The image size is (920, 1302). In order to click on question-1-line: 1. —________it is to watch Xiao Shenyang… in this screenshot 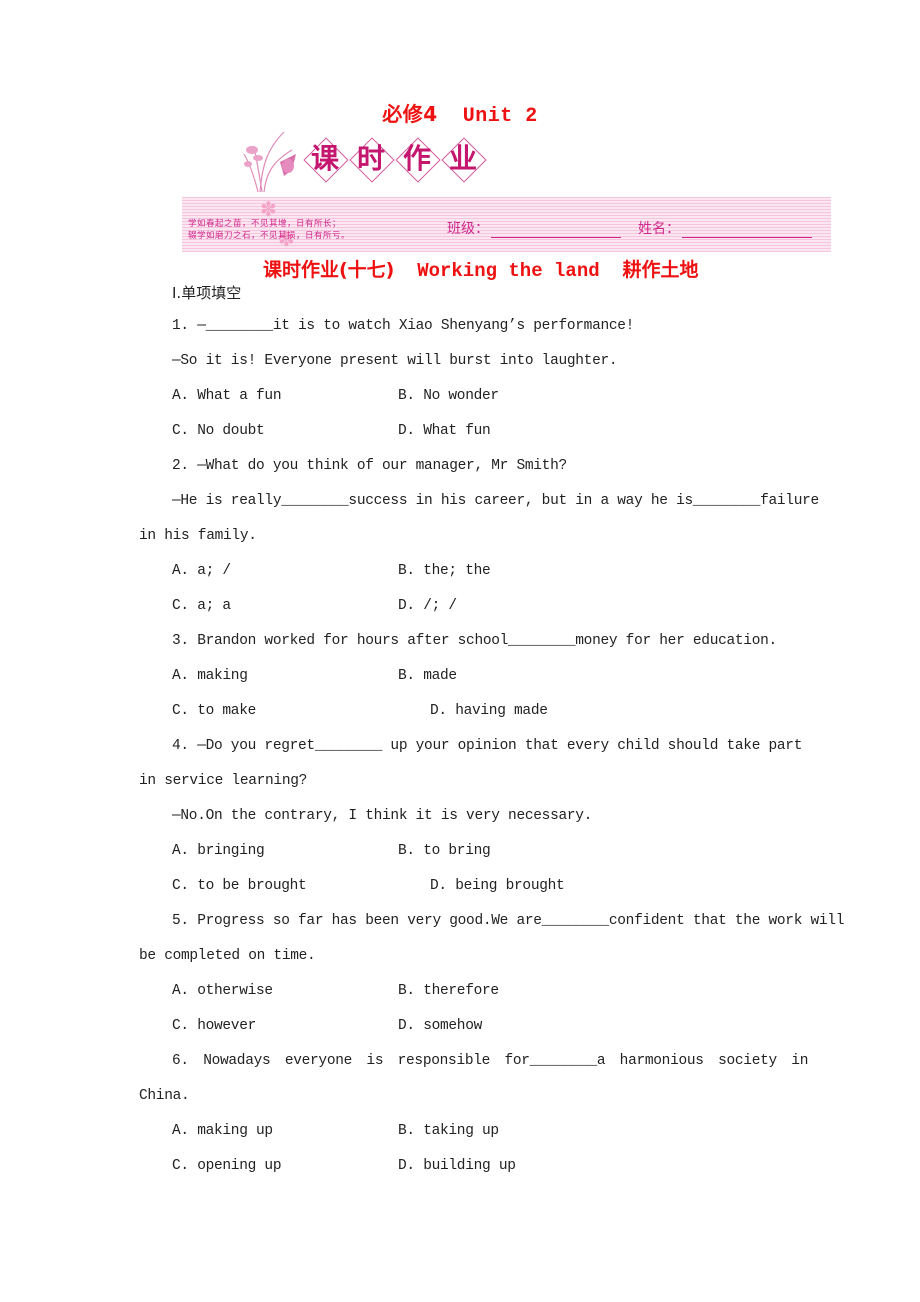, I will do `click(403, 326)`.